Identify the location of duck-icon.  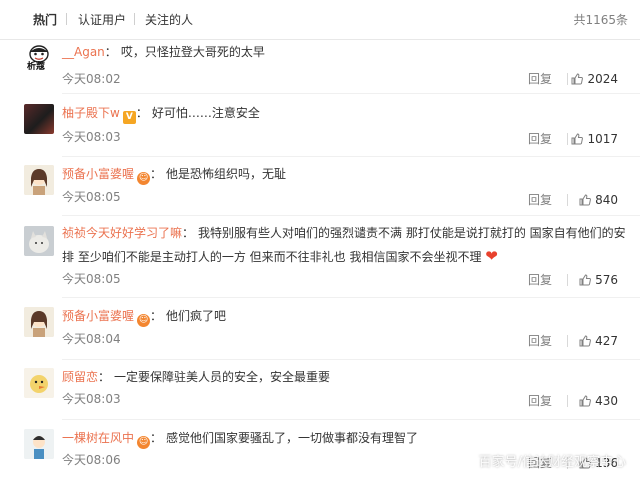
(39, 383).